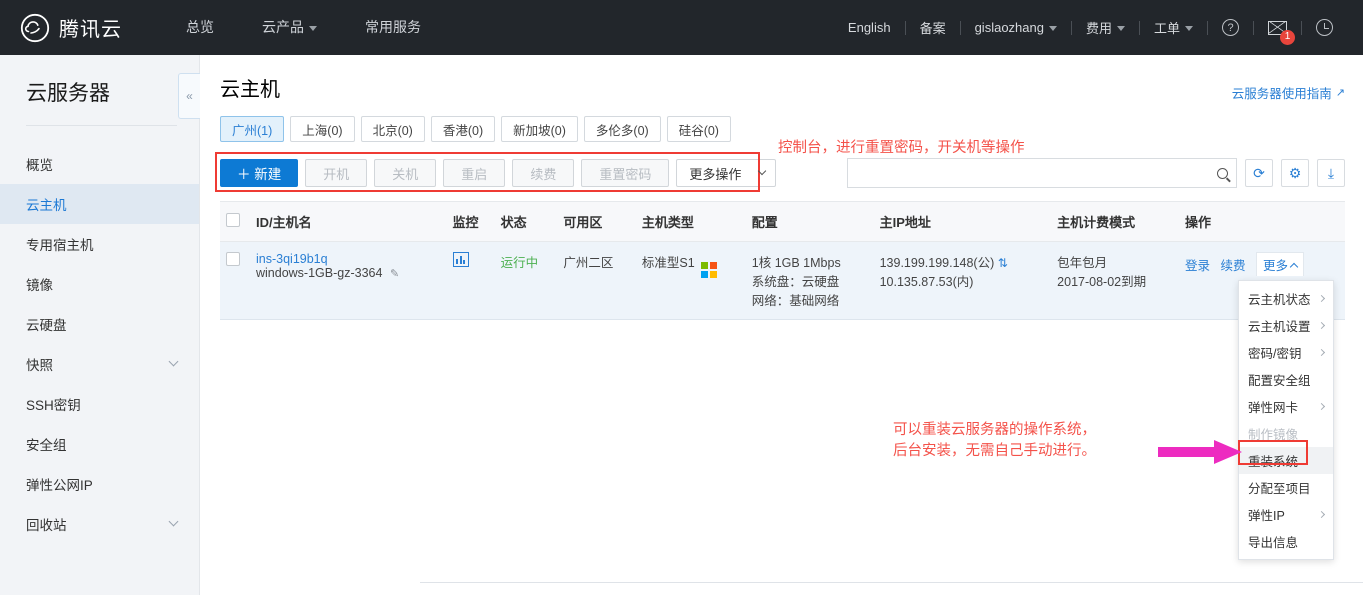 The width and height of the screenshot is (1363, 595). Describe the element at coordinates (1222, 173) in the screenshot. I see `search-icon` at that location.